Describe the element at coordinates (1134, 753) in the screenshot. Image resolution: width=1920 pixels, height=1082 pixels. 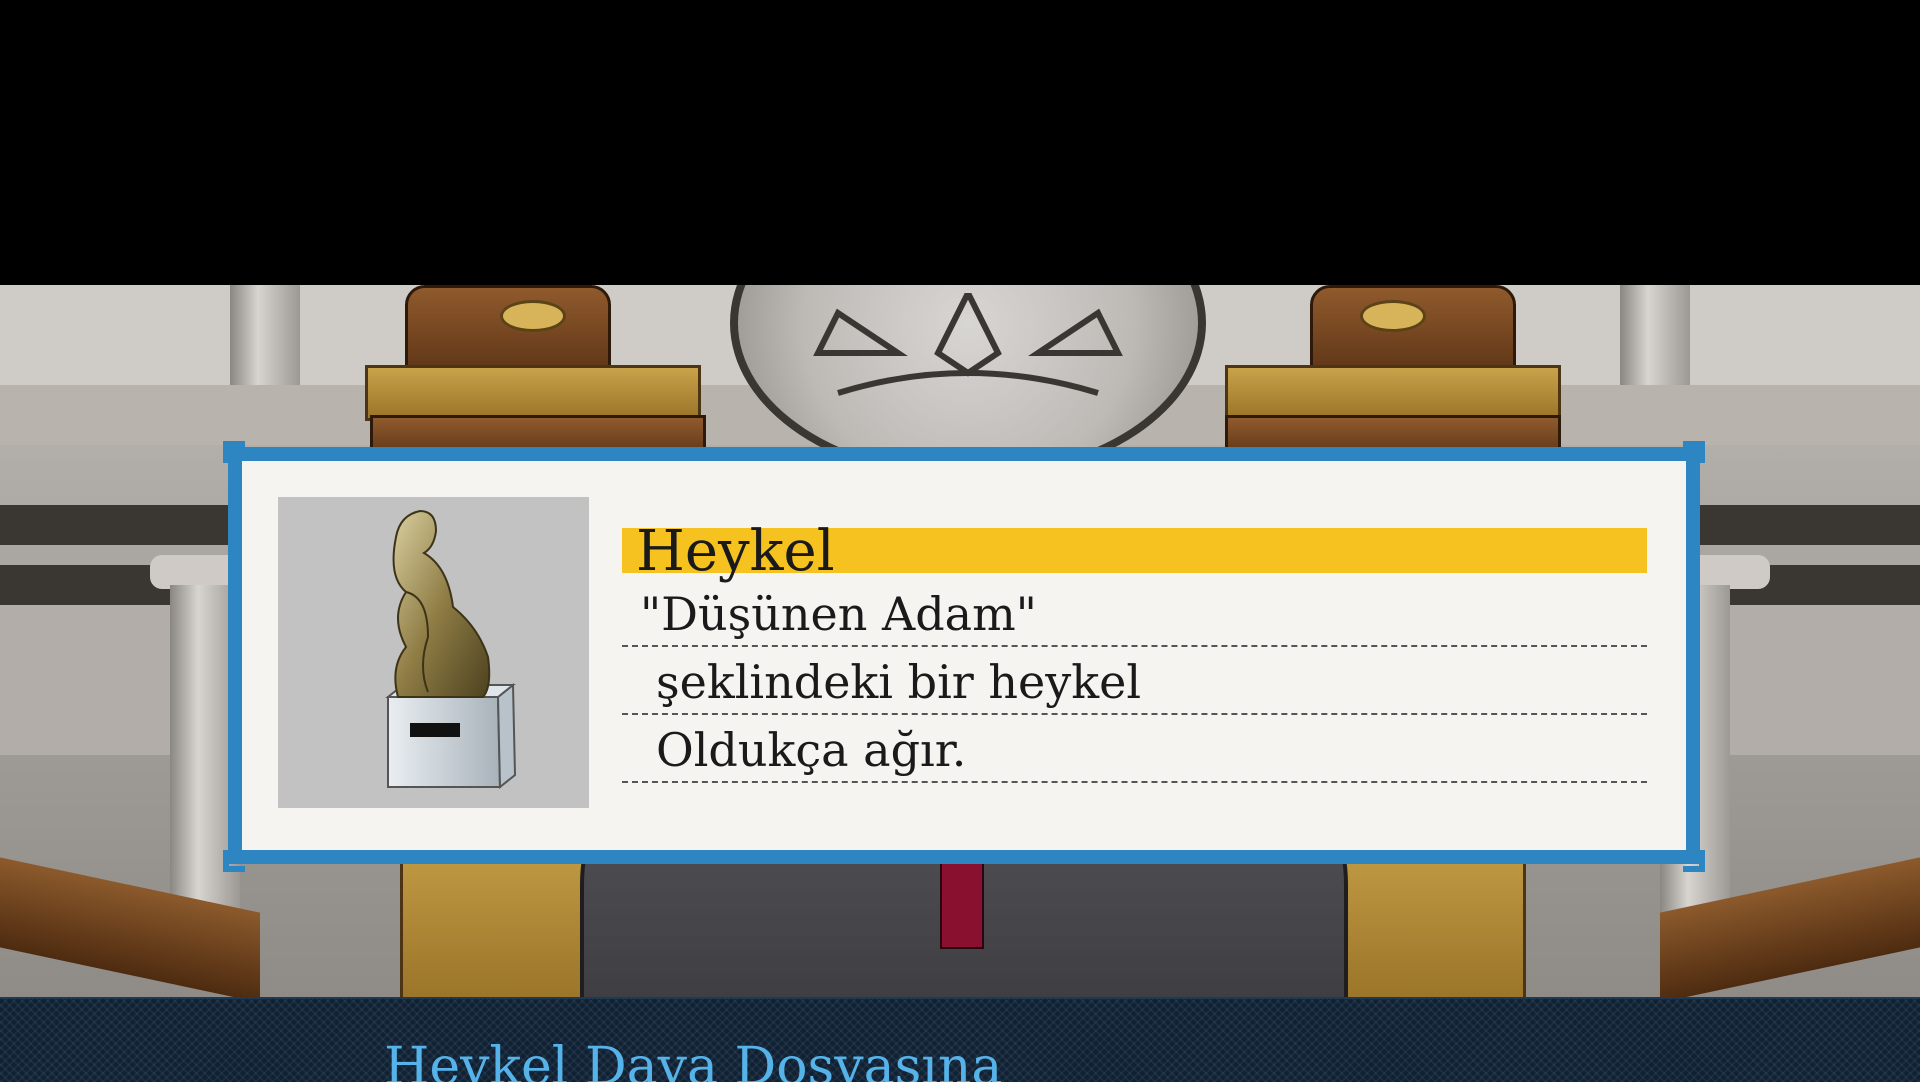
I see `description-line: Oldukça ağır.` at that location.